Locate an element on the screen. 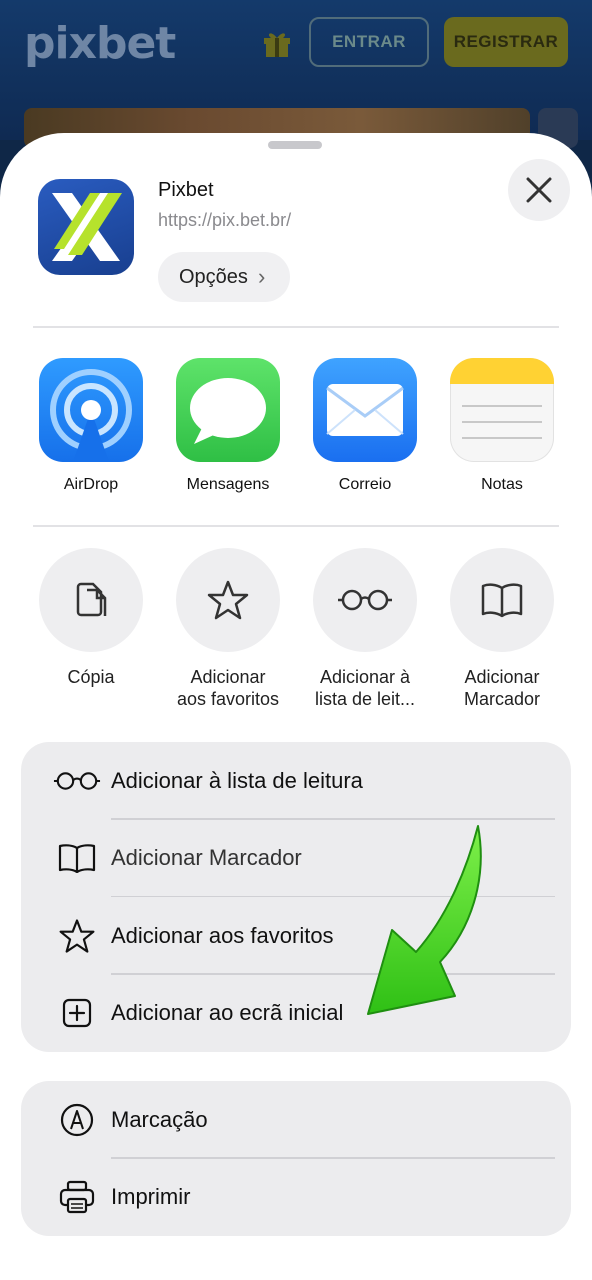  annotation-arrow-icon is located at coordinates (424, 920).